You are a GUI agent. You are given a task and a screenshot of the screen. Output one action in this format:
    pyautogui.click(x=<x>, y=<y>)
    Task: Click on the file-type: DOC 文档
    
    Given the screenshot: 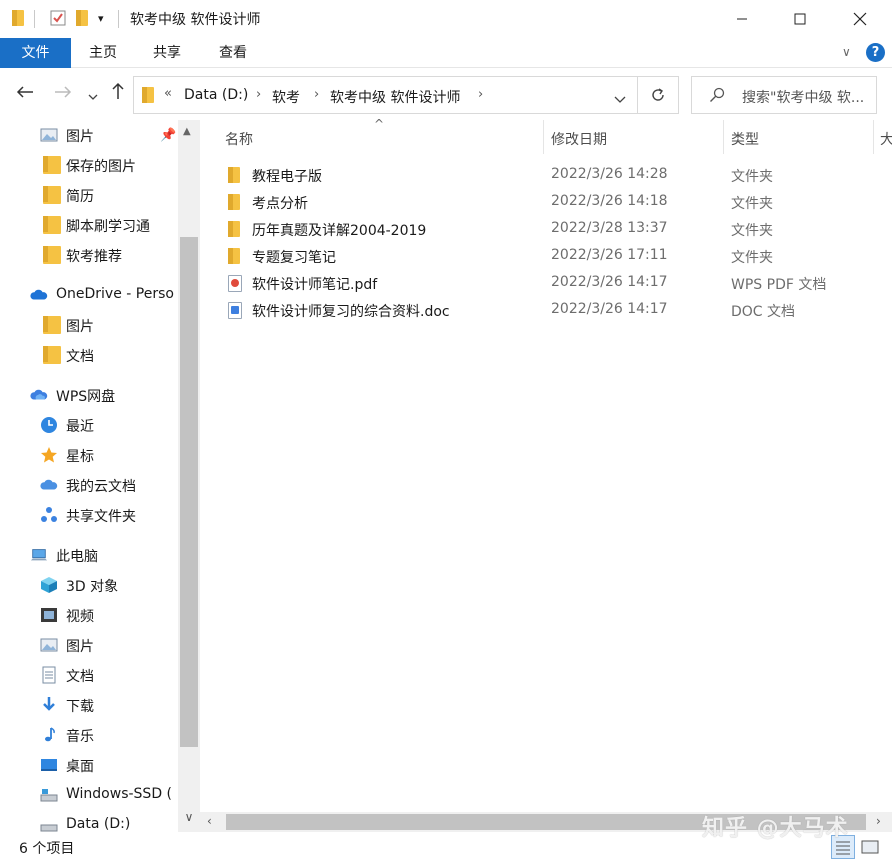 What is the action you would take?
    pyautogui.click(x=763, y=312)
    